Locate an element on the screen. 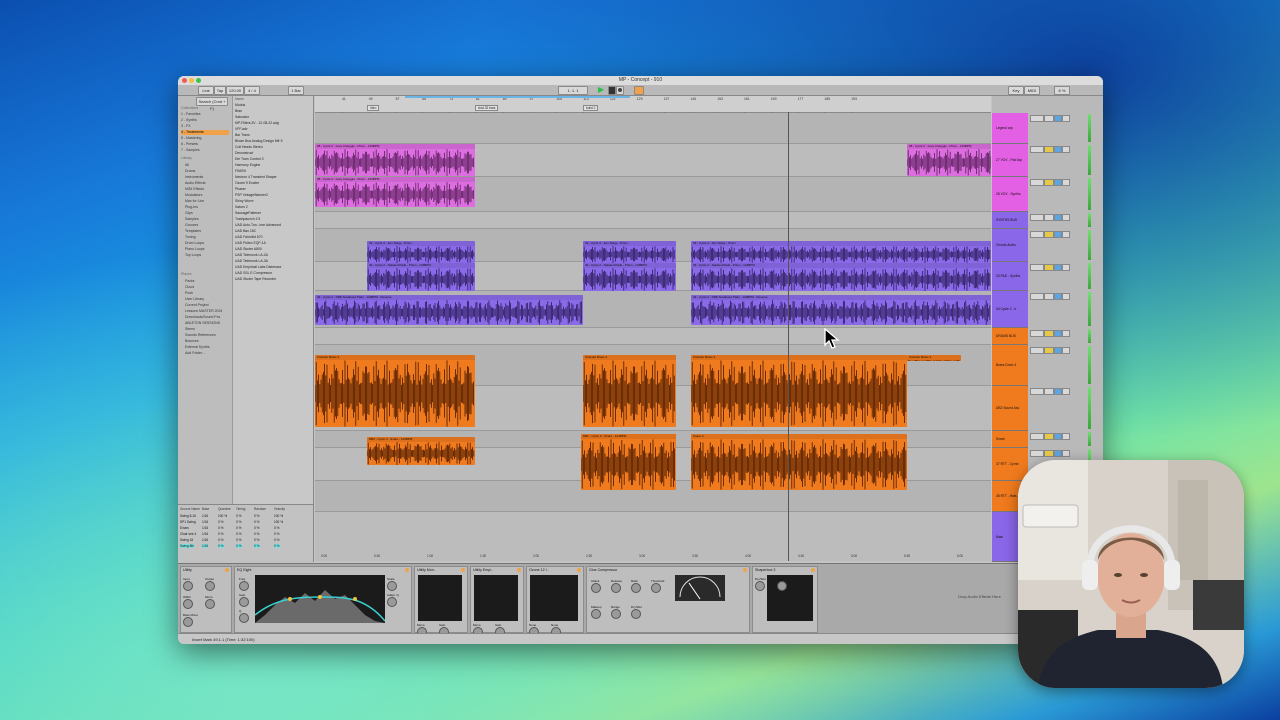  browser-file-item: PSP VintageWarmer2 is located at coordinates (272, 195).